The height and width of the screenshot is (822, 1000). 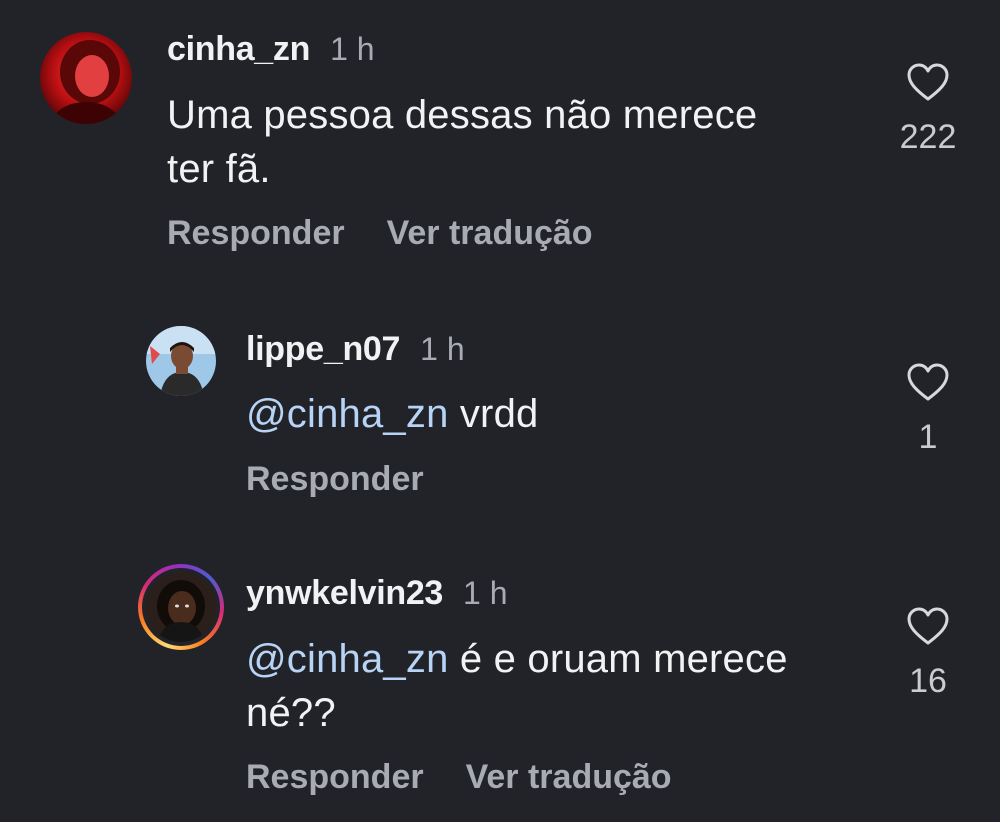 What do you see at coordinates (499, 414) in the screenshot?
I see `comment-text-line: vrdd` at bounding box center [499, 414].